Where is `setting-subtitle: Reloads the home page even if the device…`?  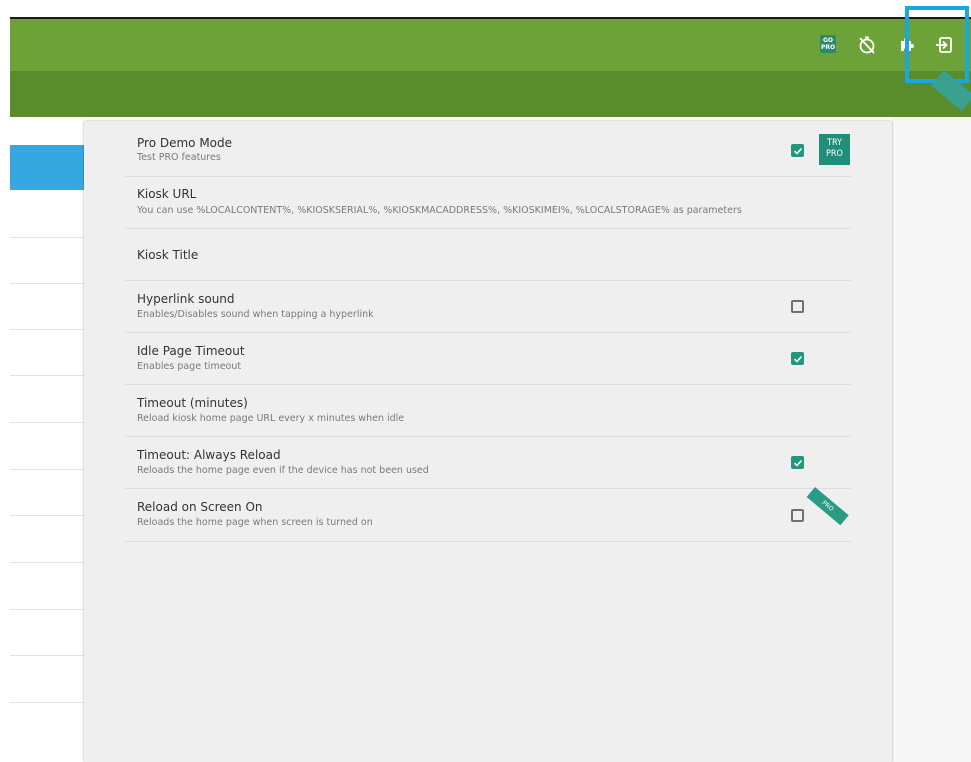 setting-subtitle: Reloads the home page even if the device… is located at coordinates (283, 470).